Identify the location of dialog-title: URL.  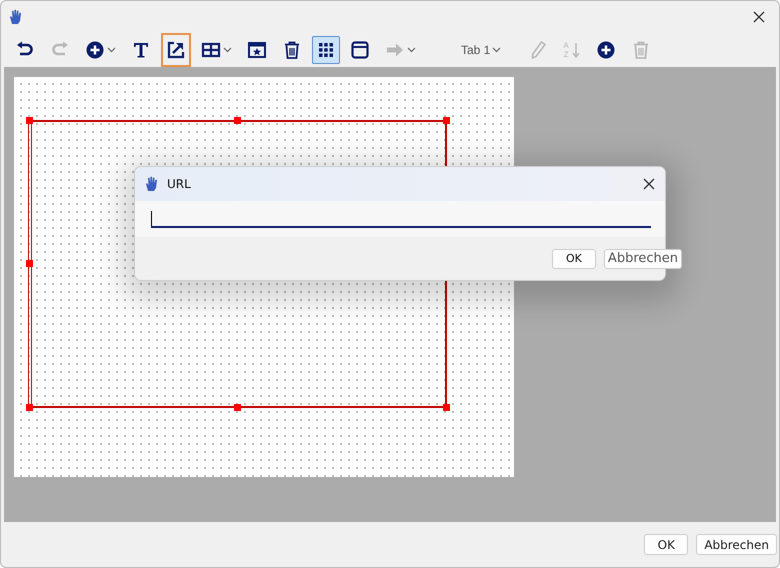
(179, 184).